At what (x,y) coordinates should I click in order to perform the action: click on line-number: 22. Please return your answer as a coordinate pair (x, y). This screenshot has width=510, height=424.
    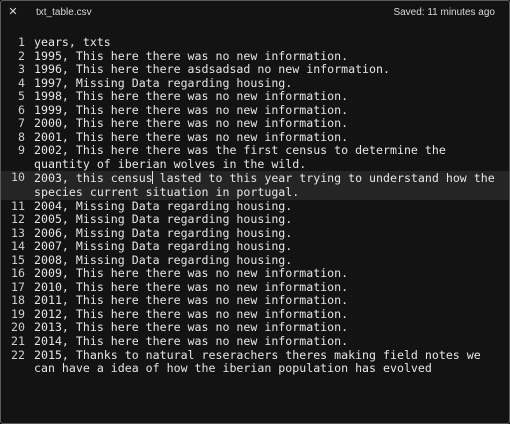
    Looking at the image, I should click on (18, 354).